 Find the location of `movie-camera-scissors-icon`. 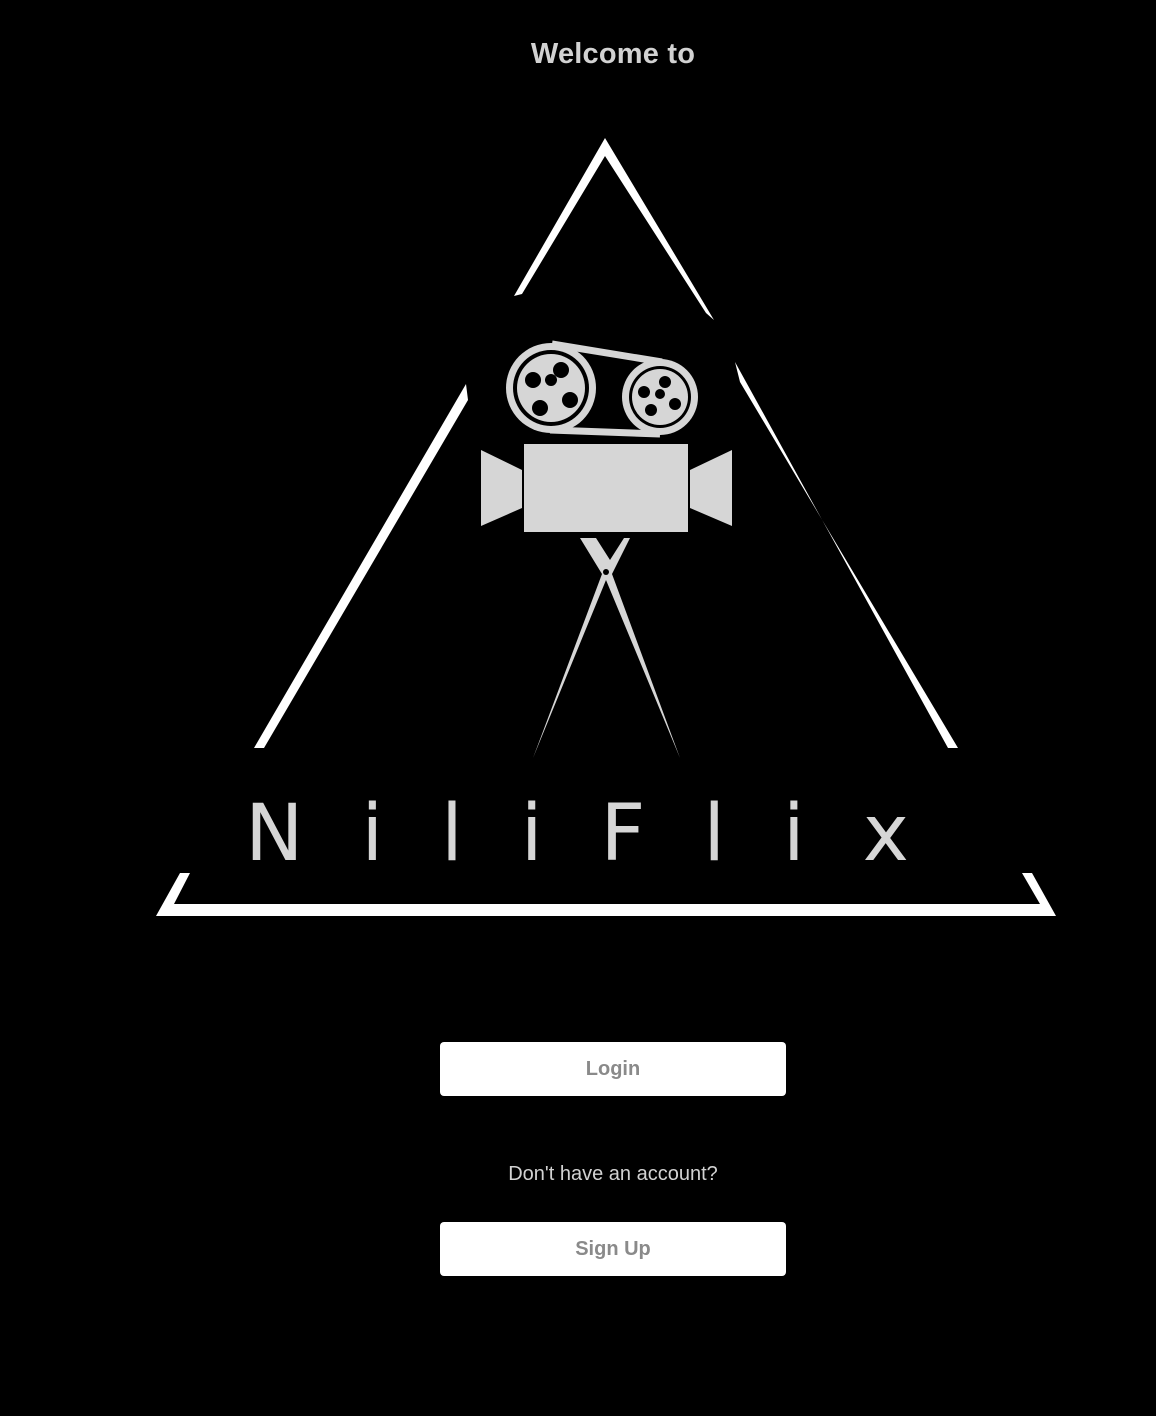

movie-camera-scissors-icon is located at coordinates (606, 549).